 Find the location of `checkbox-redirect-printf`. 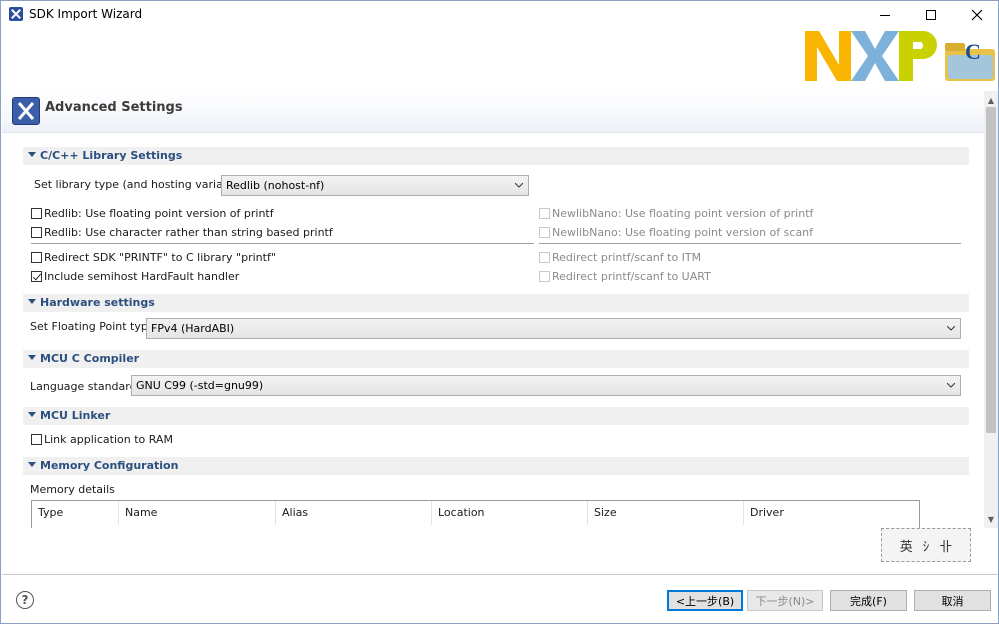

checkbox-redirect-printf is located at coordinates (36, 257).